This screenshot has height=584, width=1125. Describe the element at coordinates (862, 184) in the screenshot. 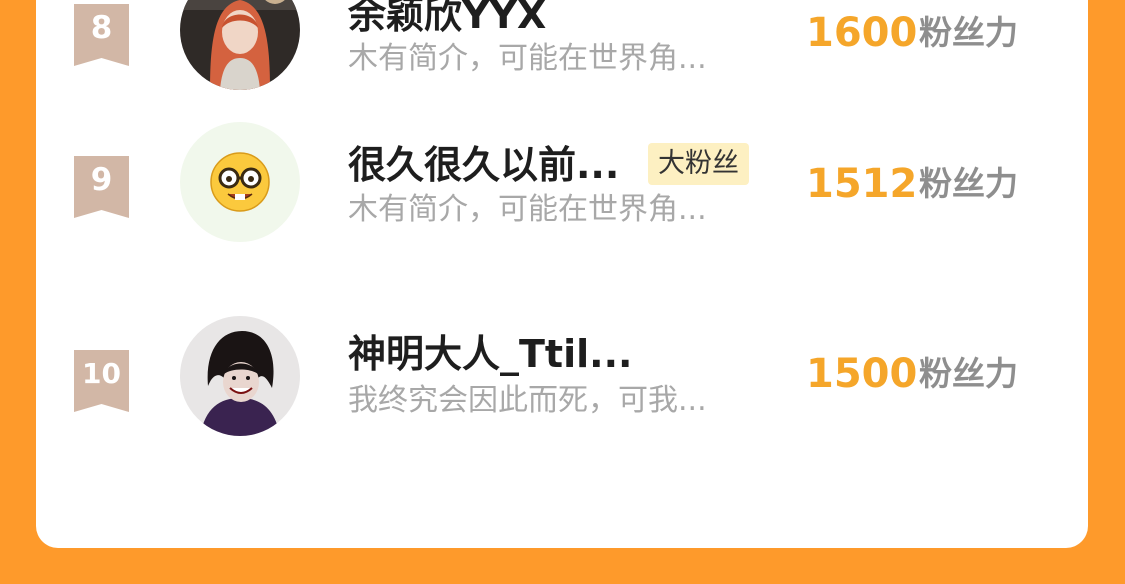

I see `fan-score: 1512` at that location.